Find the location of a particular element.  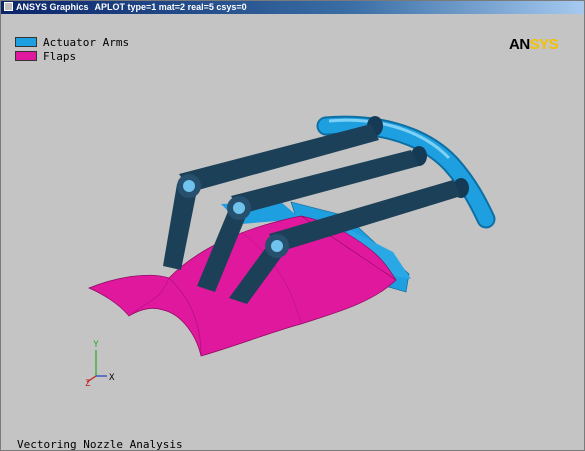

svg-text: Y is located at coordinates (96, 345).